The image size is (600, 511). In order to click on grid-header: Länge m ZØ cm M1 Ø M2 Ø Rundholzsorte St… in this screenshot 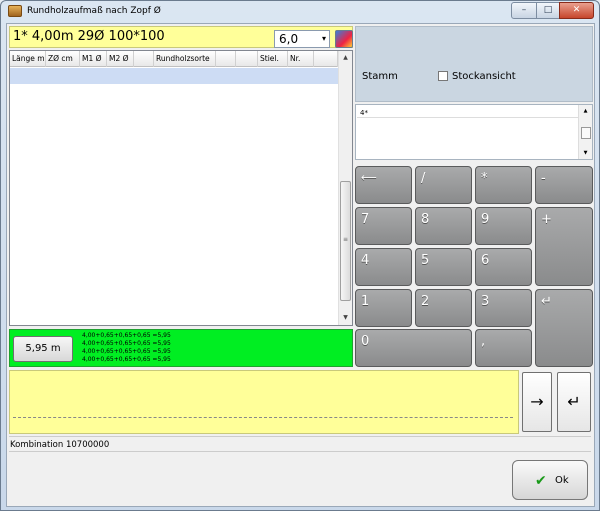, I will do `click(174, 59)`.